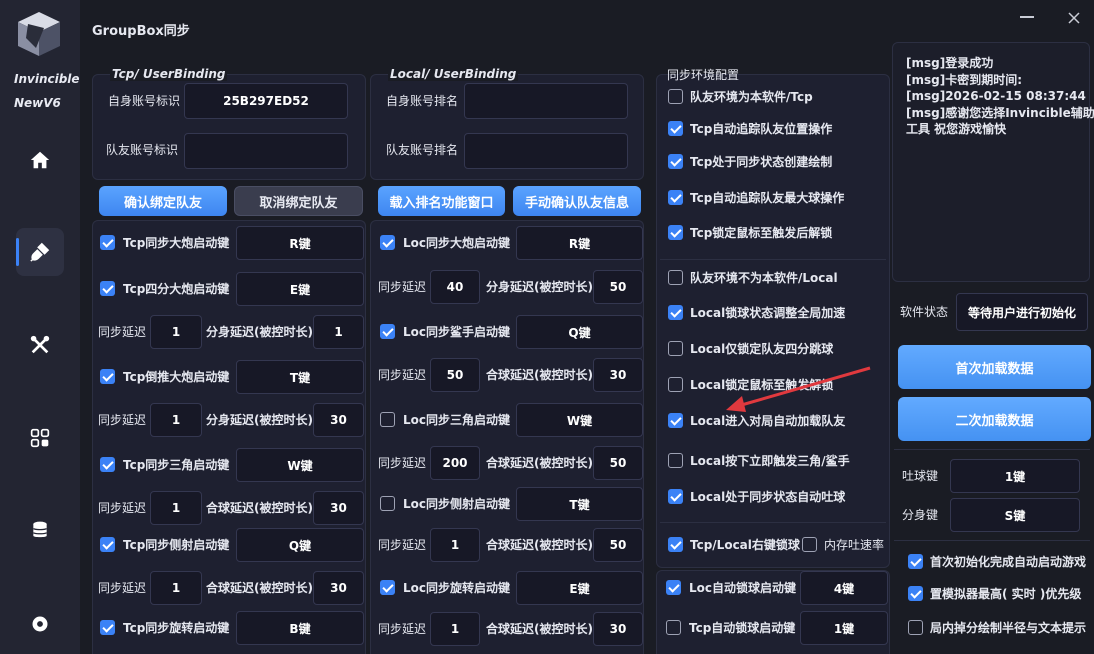  Describe the element at coordinates (300, 289) in the screenshot. I see `tcp-key-field: E键` at that location.